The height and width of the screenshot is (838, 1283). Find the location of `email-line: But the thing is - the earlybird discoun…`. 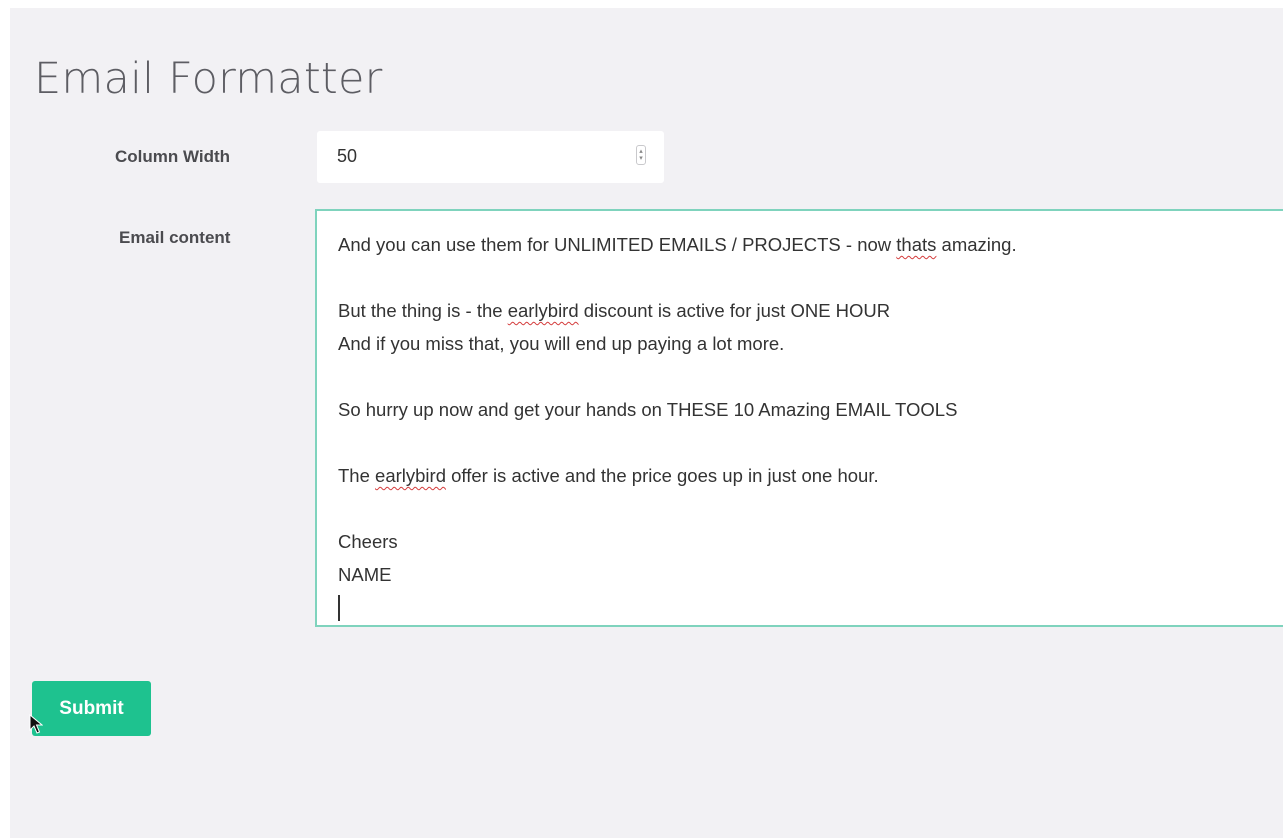

email-line: But the thing is - the earlybird discoun… is located at coordinates (614, 310).